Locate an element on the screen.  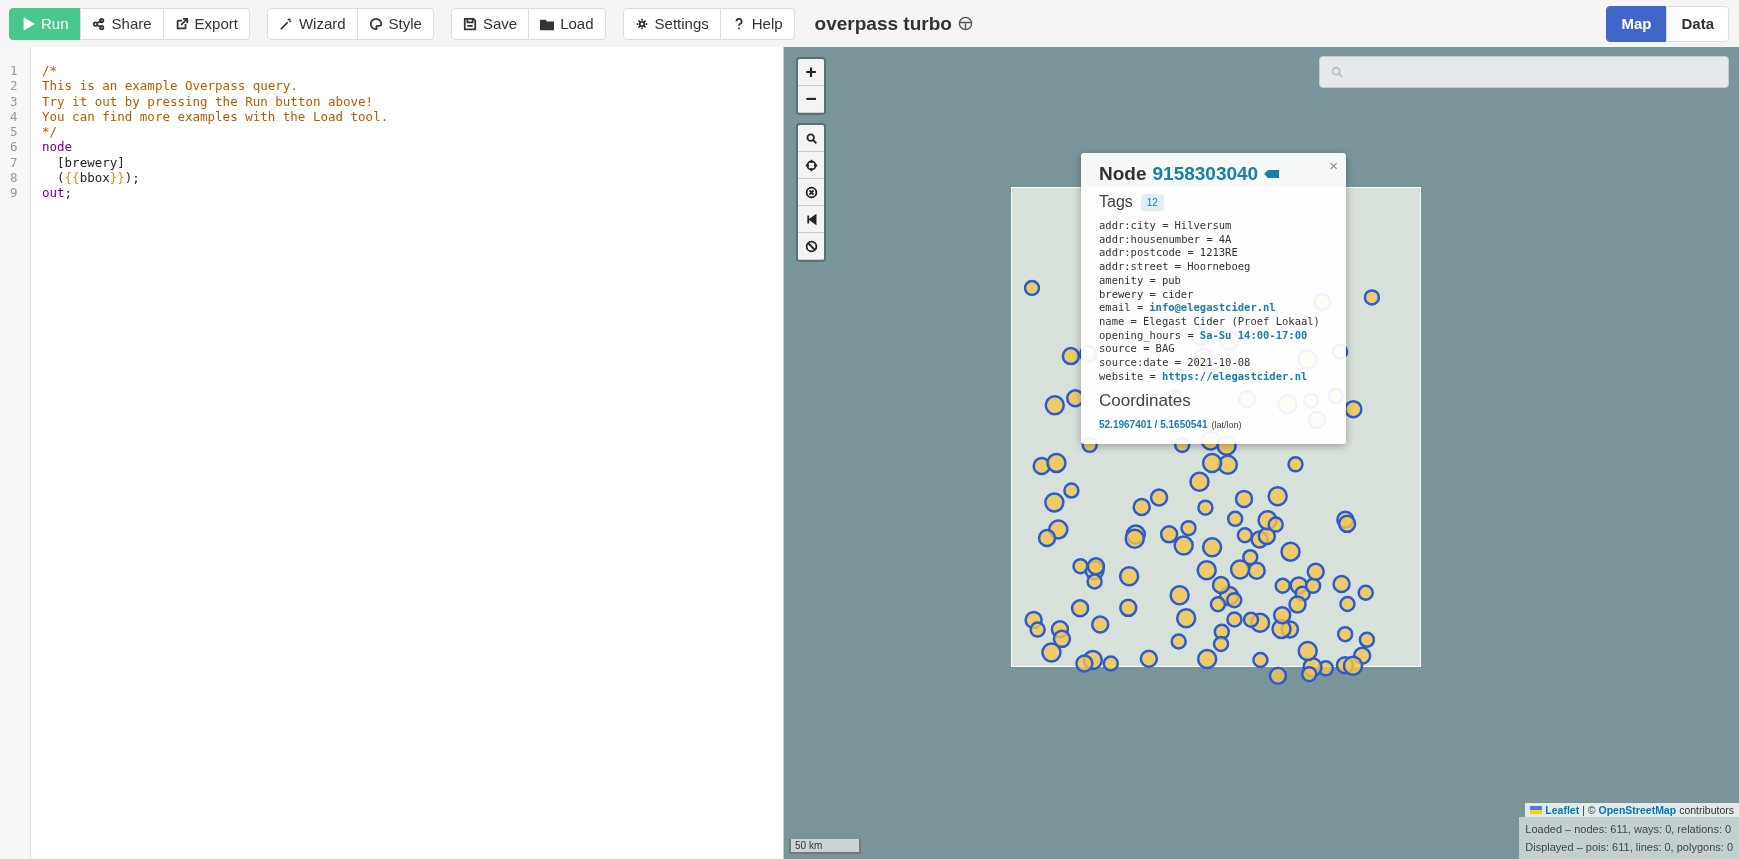
coordinates-unit: (lat/lon) is located at coordinates (1226, 425).